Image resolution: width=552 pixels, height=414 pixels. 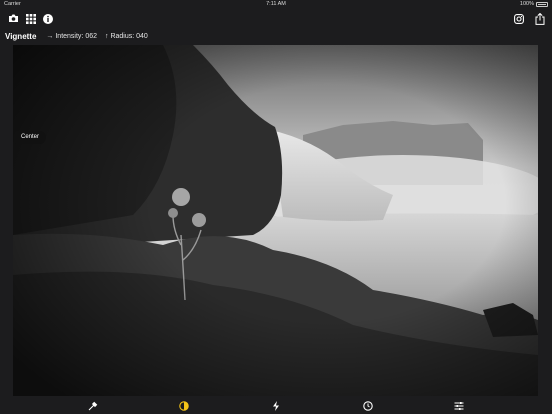 What do you see at coordinates (540, 18) in the screenshot?
I see `share-icon` at bounding box center [540, 18].